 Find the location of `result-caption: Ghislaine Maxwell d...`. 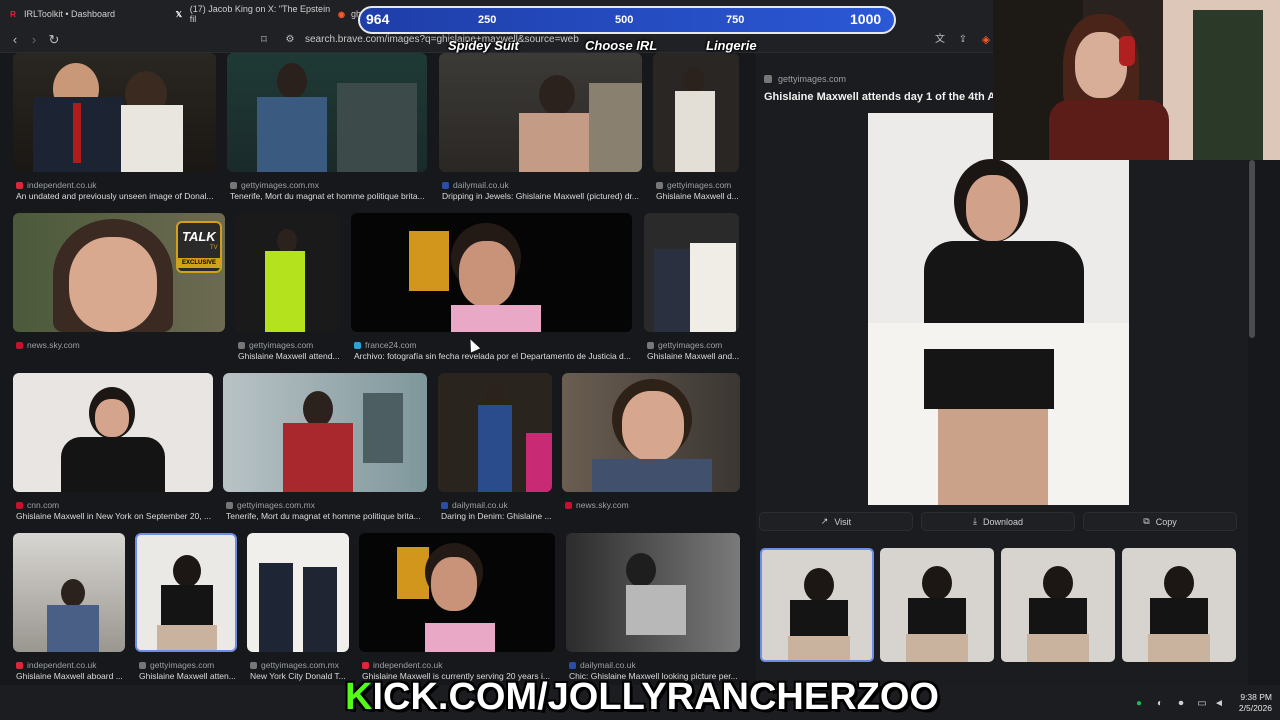

result-caption: Ghislaine Maxwell d... is located at coordinates (699, 196).